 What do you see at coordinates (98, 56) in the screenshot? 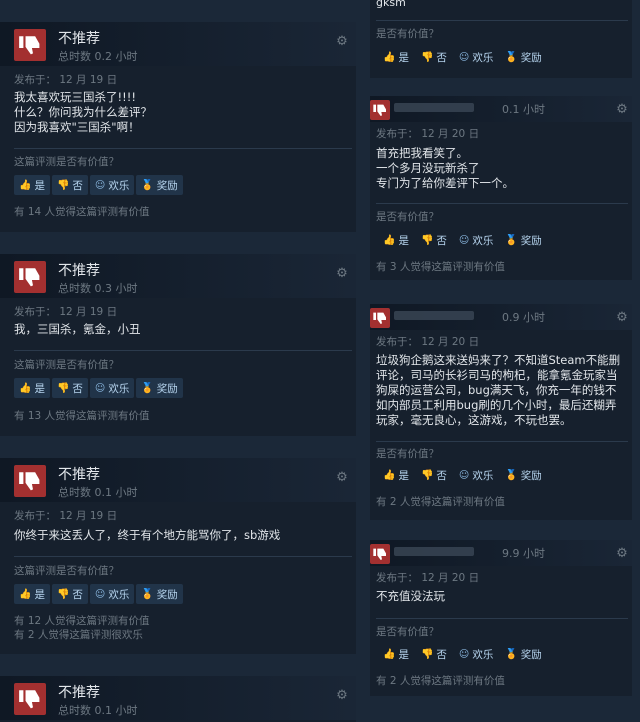
I see `playtime: 总时数 0.2 小时` at bounding box center [98, 56].